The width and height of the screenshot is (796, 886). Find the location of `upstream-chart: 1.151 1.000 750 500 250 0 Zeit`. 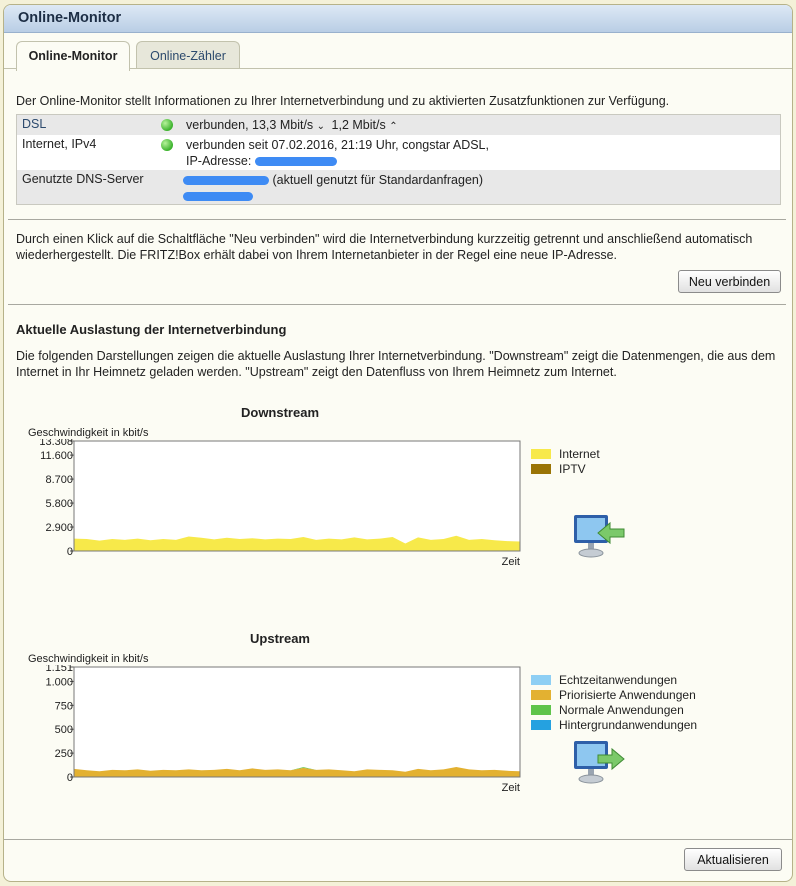

upstream-chart: 1.151 1.000 750 500 250 0 Zeit is located at coordinates (283, 729).